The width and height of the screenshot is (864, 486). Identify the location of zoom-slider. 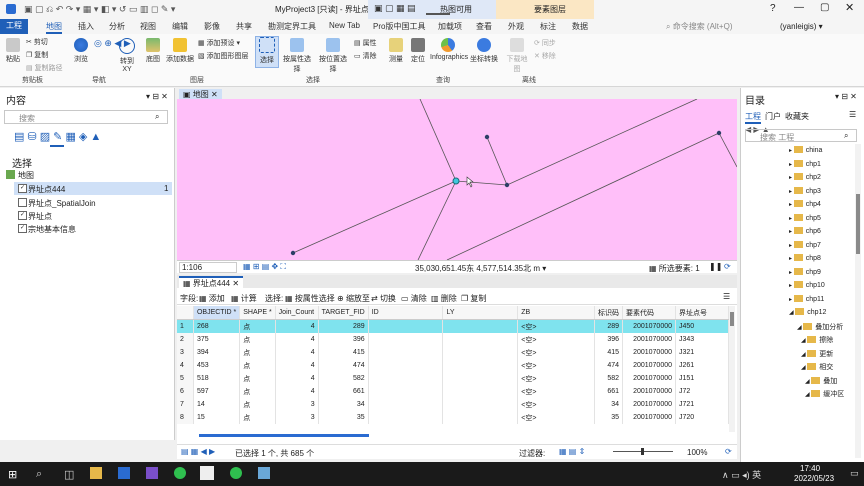
(643, 451).